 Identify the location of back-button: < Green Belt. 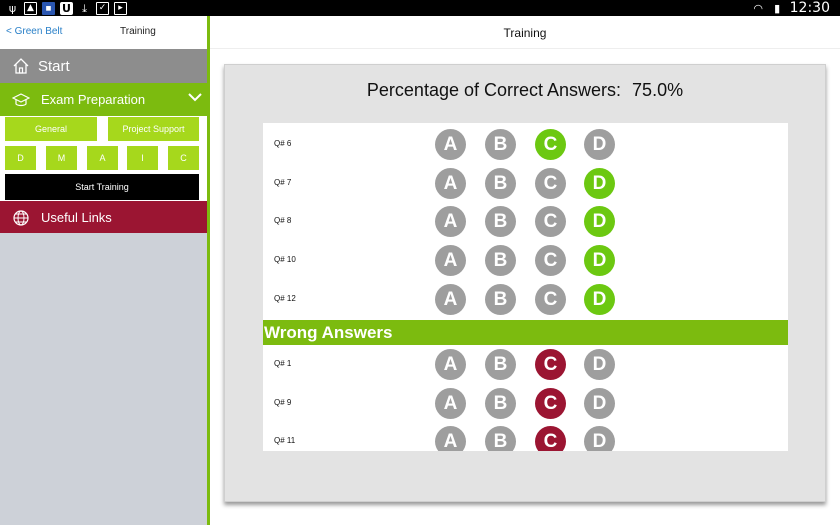
(34, 31).